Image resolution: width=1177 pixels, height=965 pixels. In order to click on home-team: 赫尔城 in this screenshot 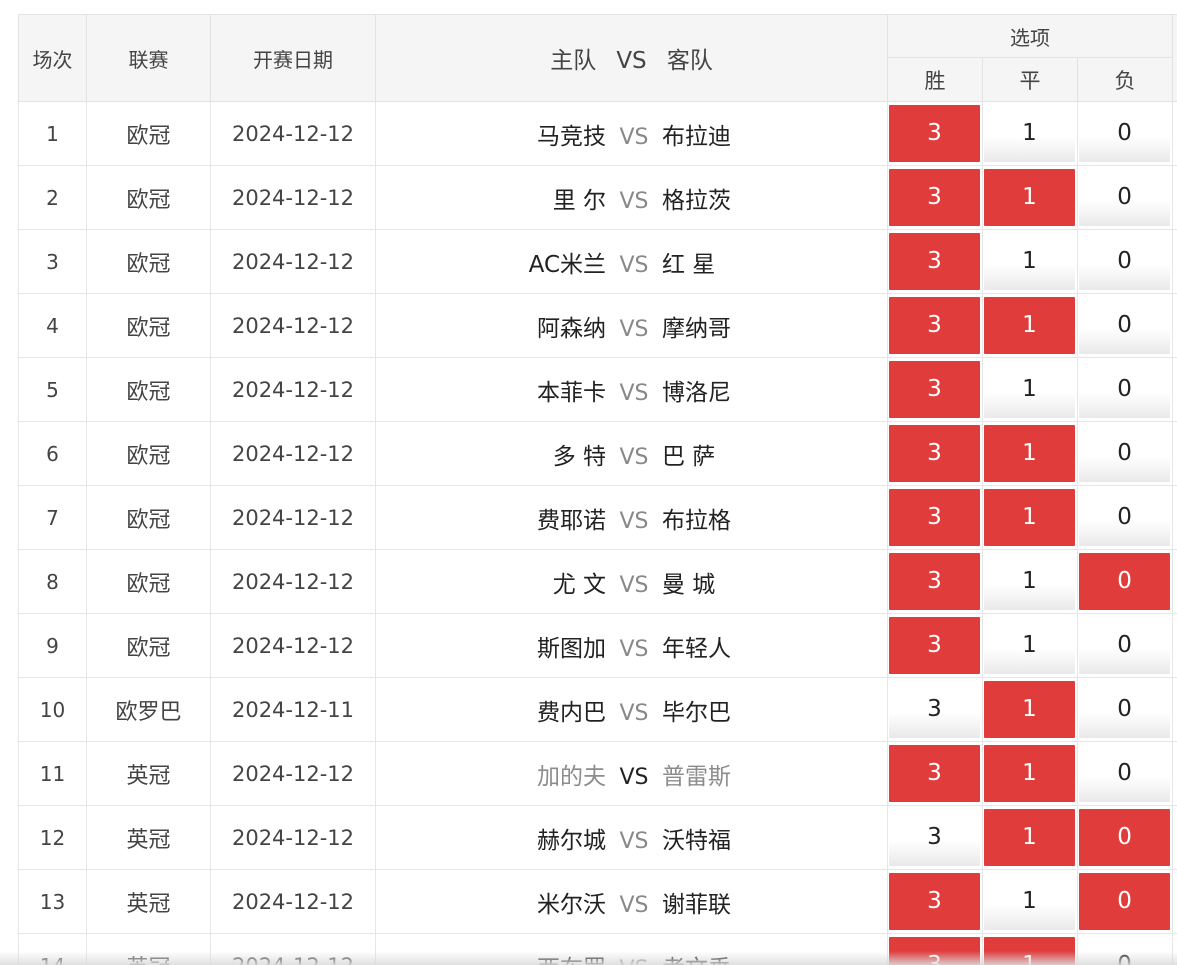, I will do `click(571, 840)`.